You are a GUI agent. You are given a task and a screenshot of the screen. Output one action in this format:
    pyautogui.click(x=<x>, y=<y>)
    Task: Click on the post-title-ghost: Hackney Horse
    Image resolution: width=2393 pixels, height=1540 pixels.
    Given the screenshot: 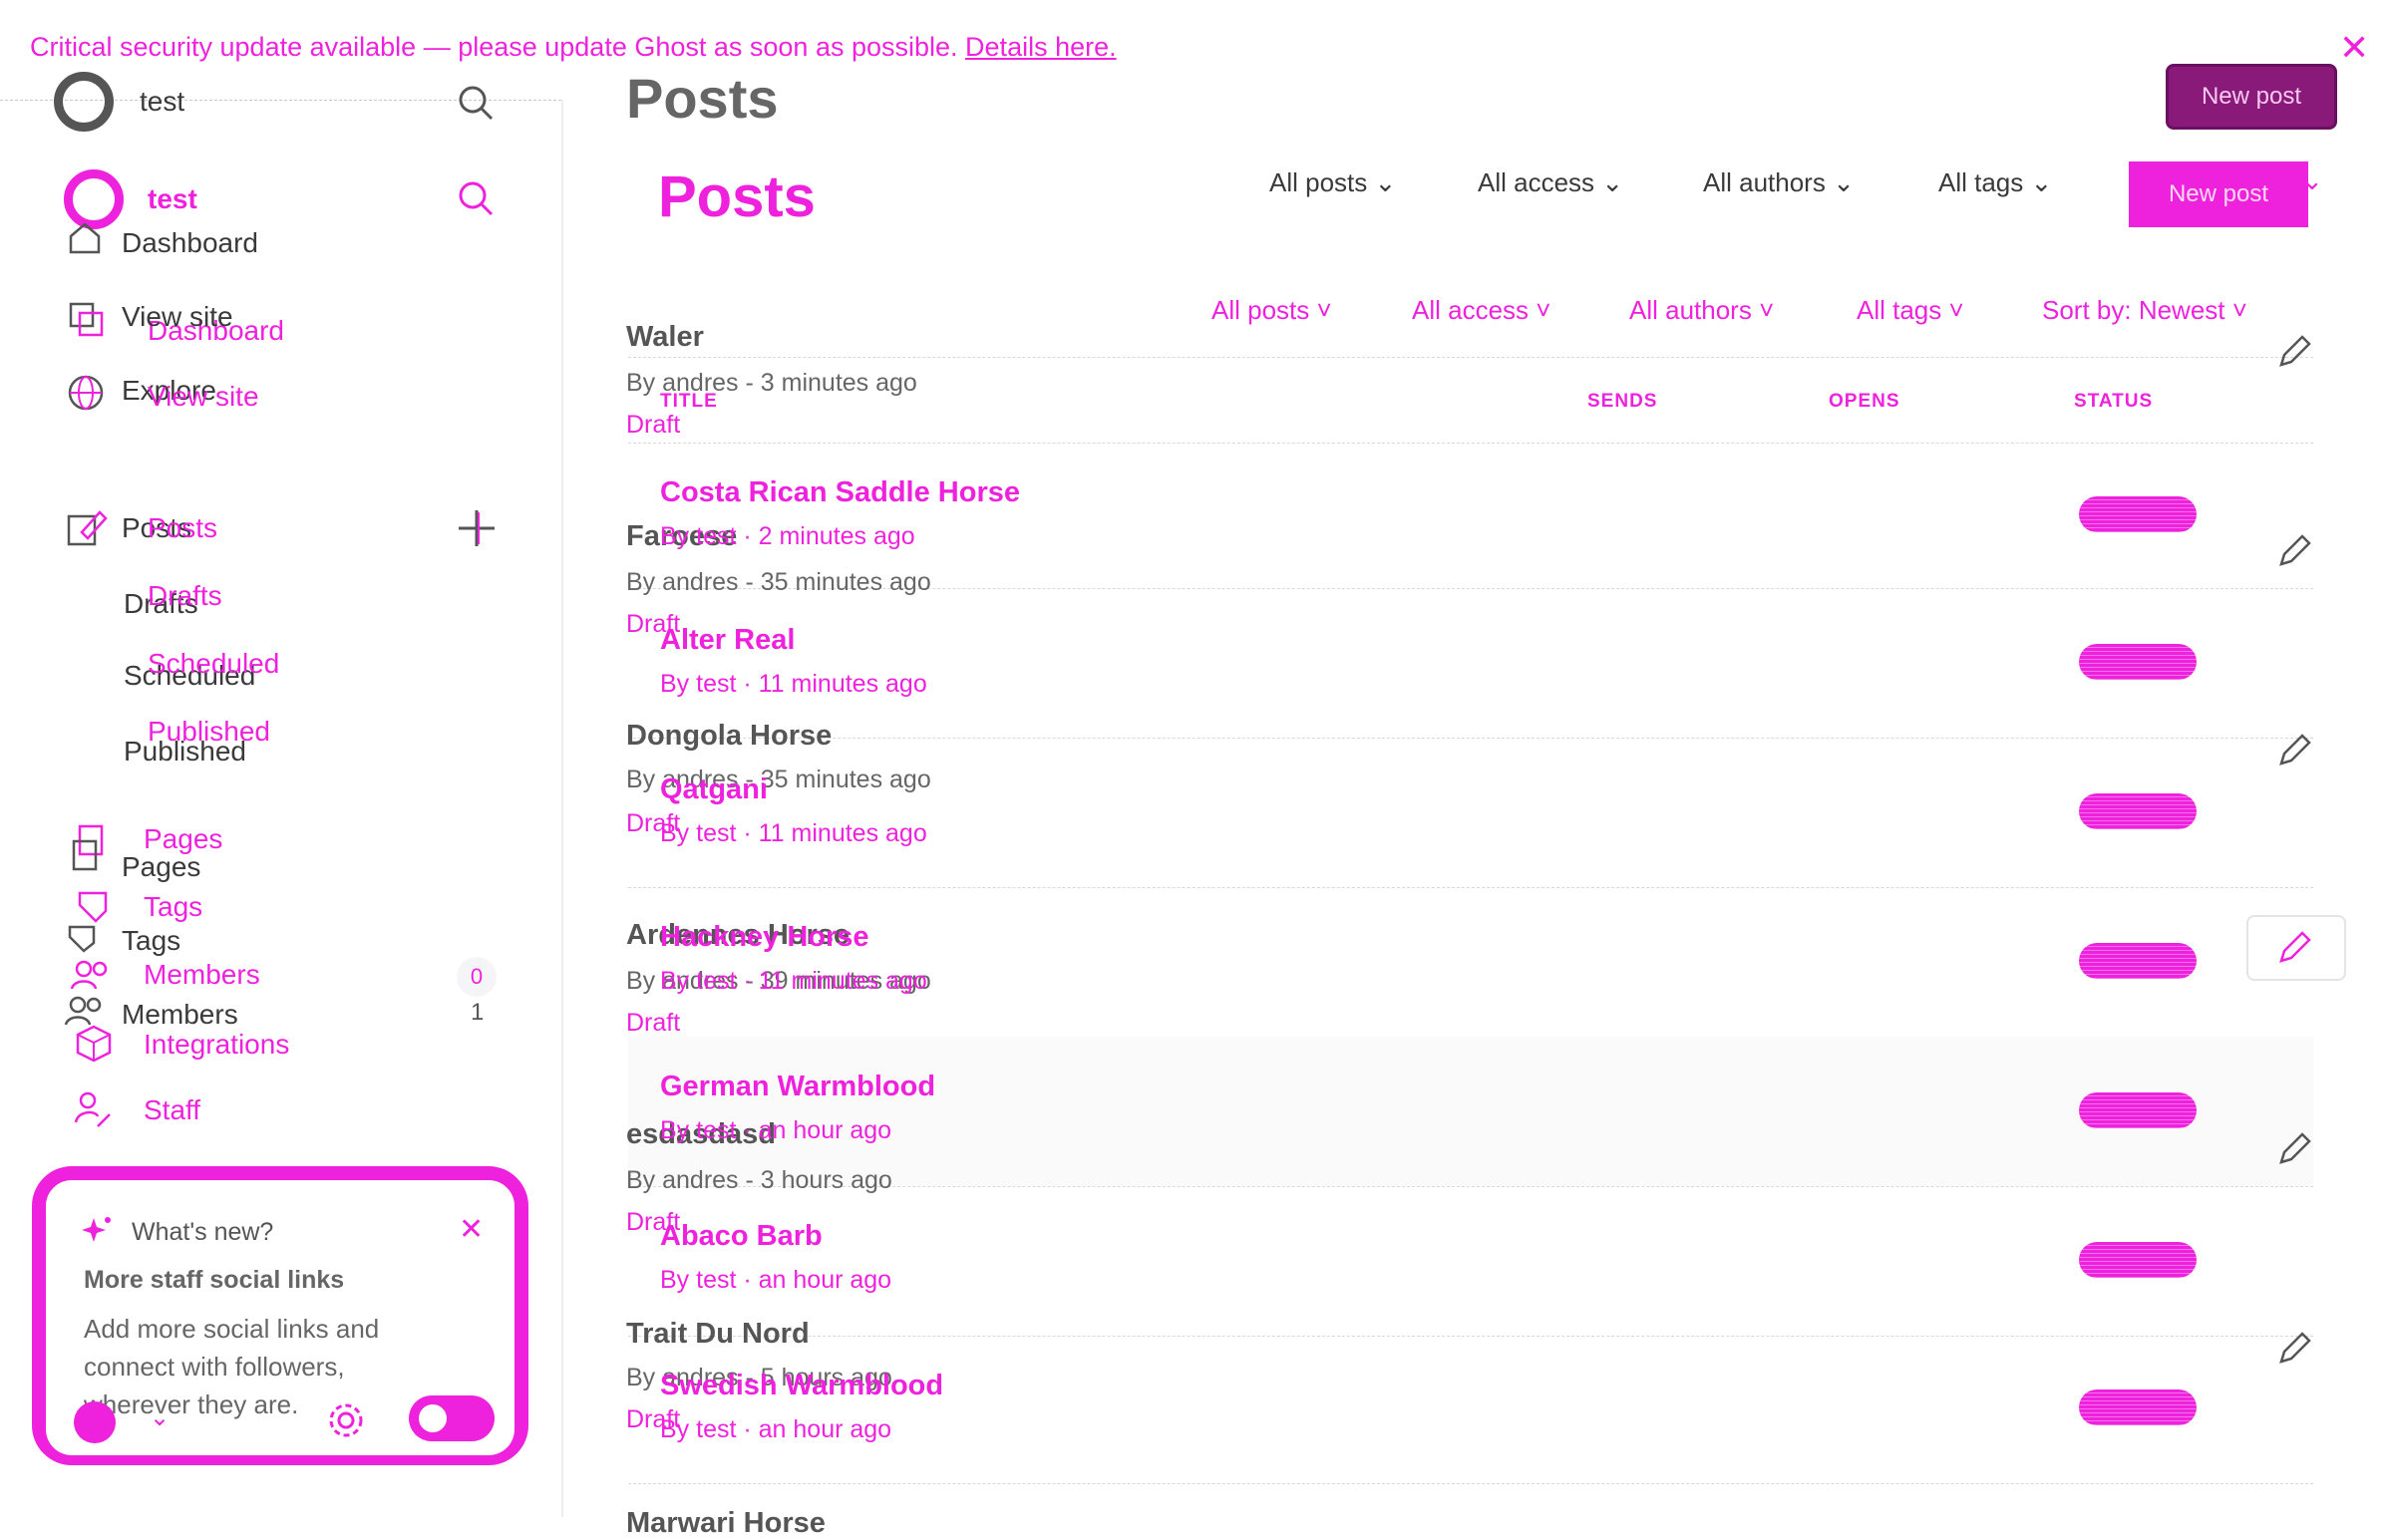 What is the action you would take?
    pyautogui.click(x=765, y=937)
    